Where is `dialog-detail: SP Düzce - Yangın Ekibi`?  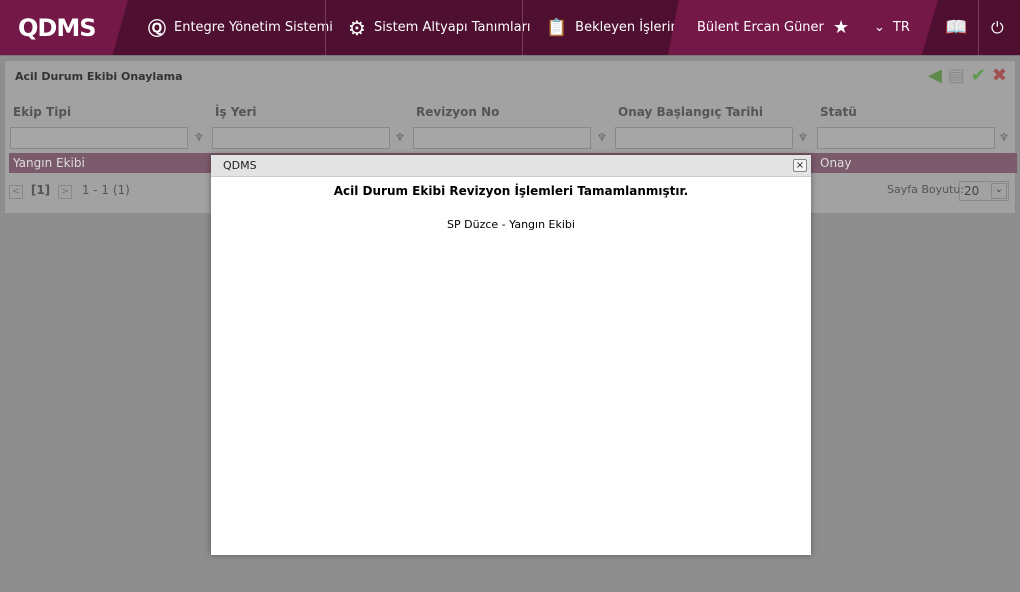 dialog-detail: SP Düzce - Yangın Ekibi is located at coordinates (511, 224).